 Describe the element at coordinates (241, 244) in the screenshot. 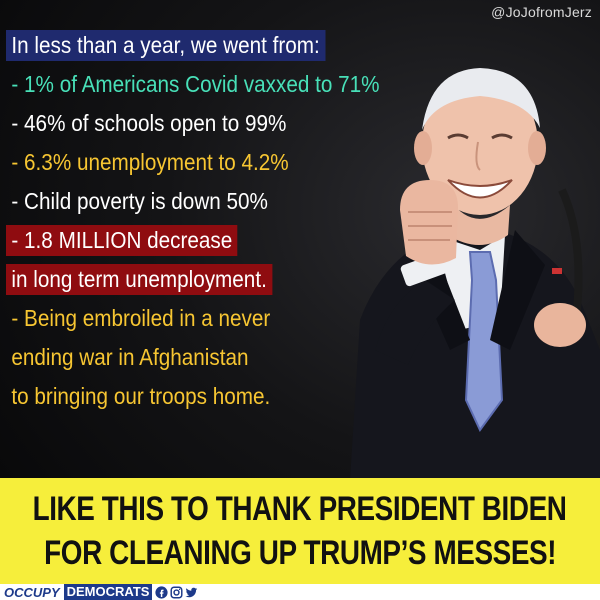

I see `list-item: - 1.8 MILLION decrease` at that location.